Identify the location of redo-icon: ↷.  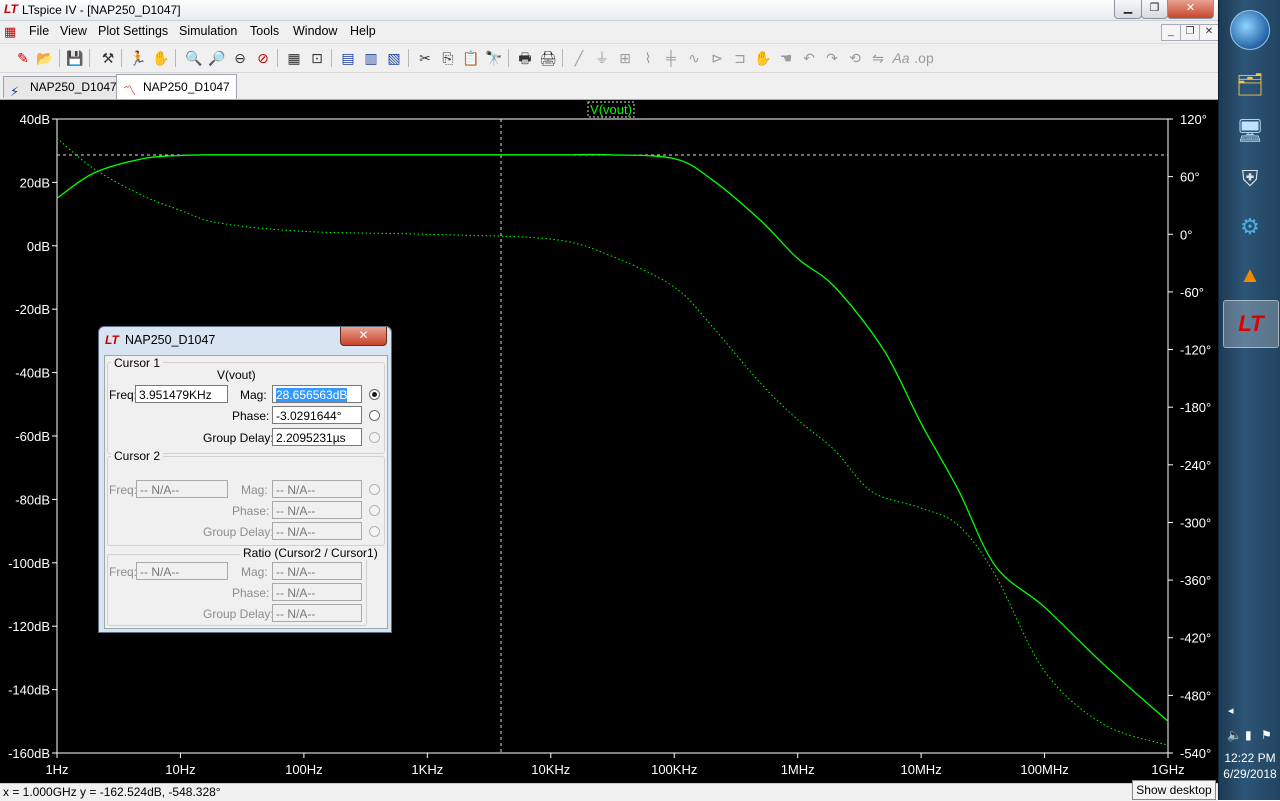
(832, 58).